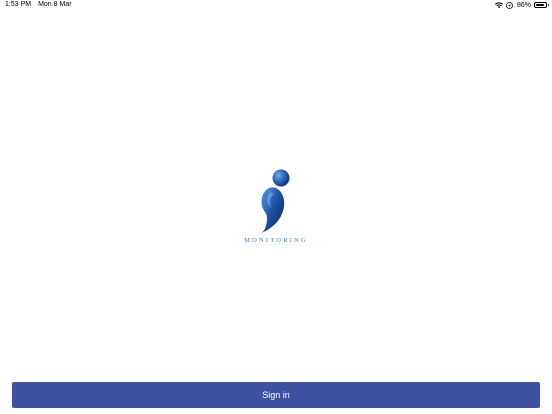 The width and height of the screenshot is (552, 414). I want to click on wifi-icon, so click(498, 5).